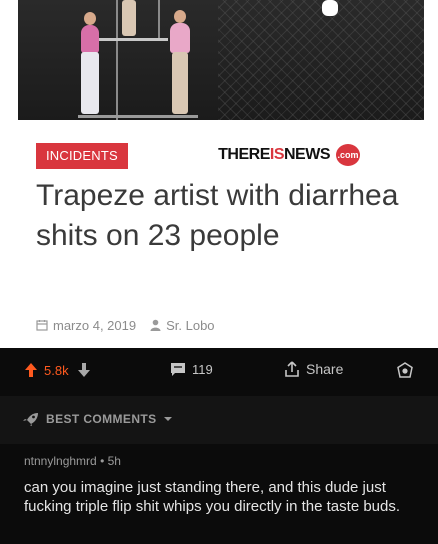 Image resolution: width=438 pixels, height=544 pixels. Describe the element at coordinates (31, 370) in the screenshot. I see `upvote-arrow-icon` at that location.